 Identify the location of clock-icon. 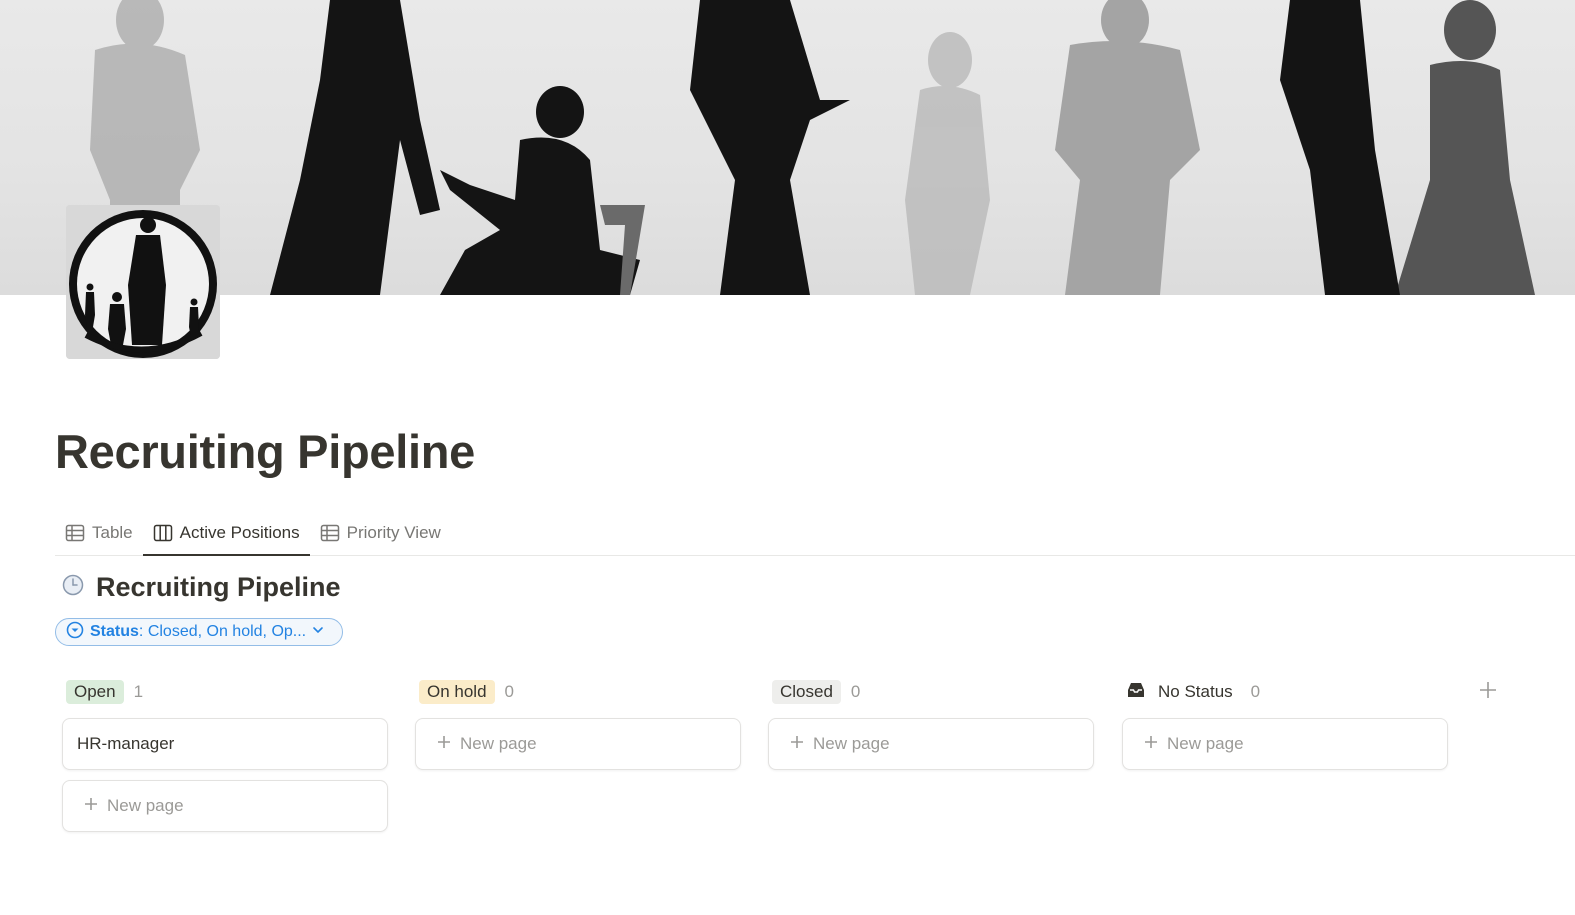
(73, 587).